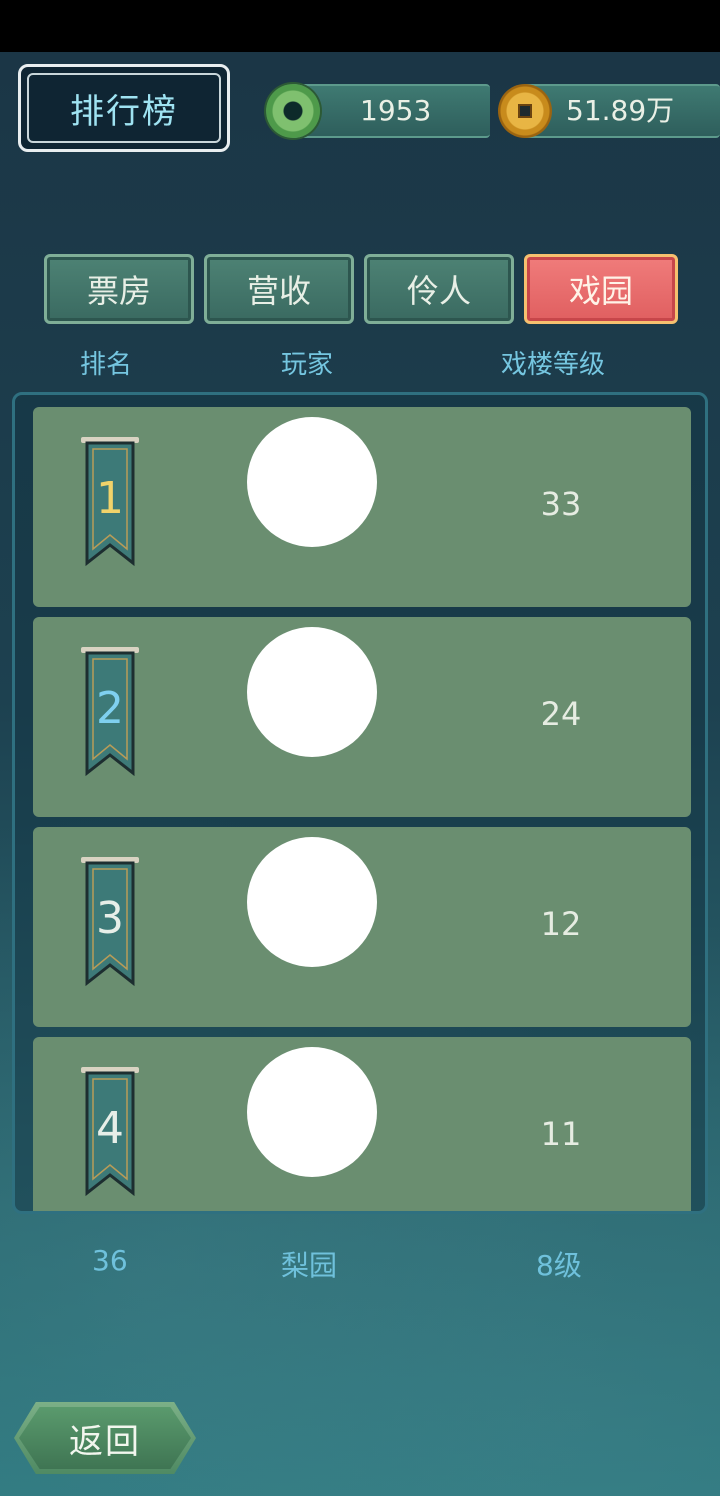 The height and width of the screenshot is (1496, 720). What do you see at coordinates (124, 111) in the screenshot?
I see `page-title: 排行榜` at bounding box center [124, 111].